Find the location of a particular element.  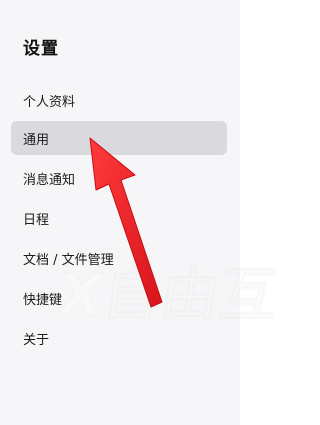

nav-item-docs-files: 文档 / 文件管理 is located at coordinates (119, 258).